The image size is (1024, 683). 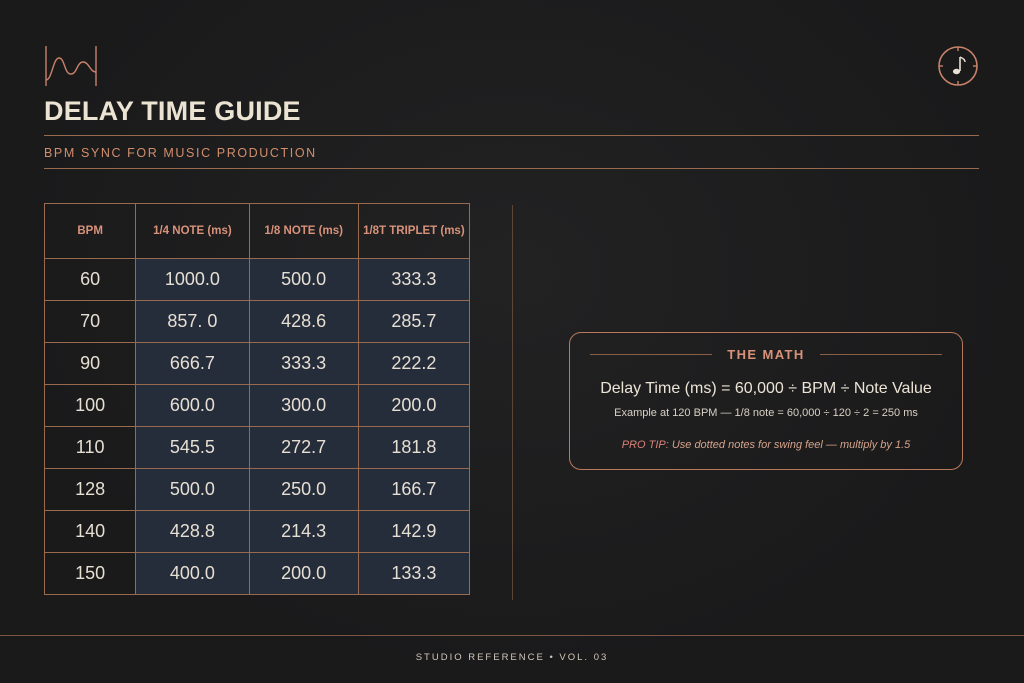 I want to click on bpm-cell: 110, so click(x=90, y=447).